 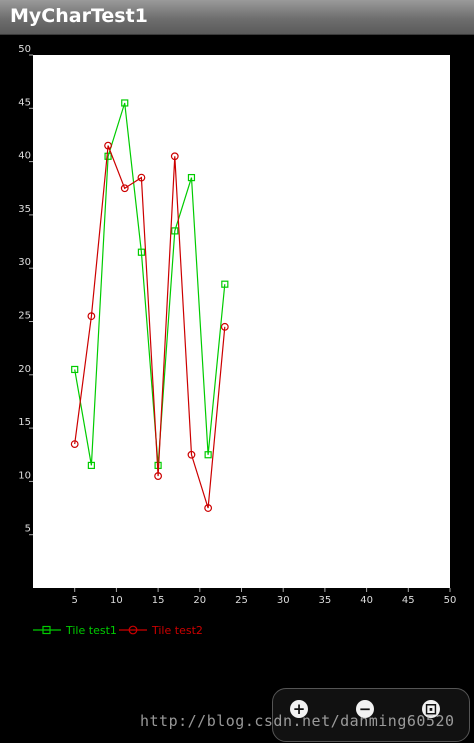 I want to click on legend-label-series2: Tile test2, so click(x=177, y=630).